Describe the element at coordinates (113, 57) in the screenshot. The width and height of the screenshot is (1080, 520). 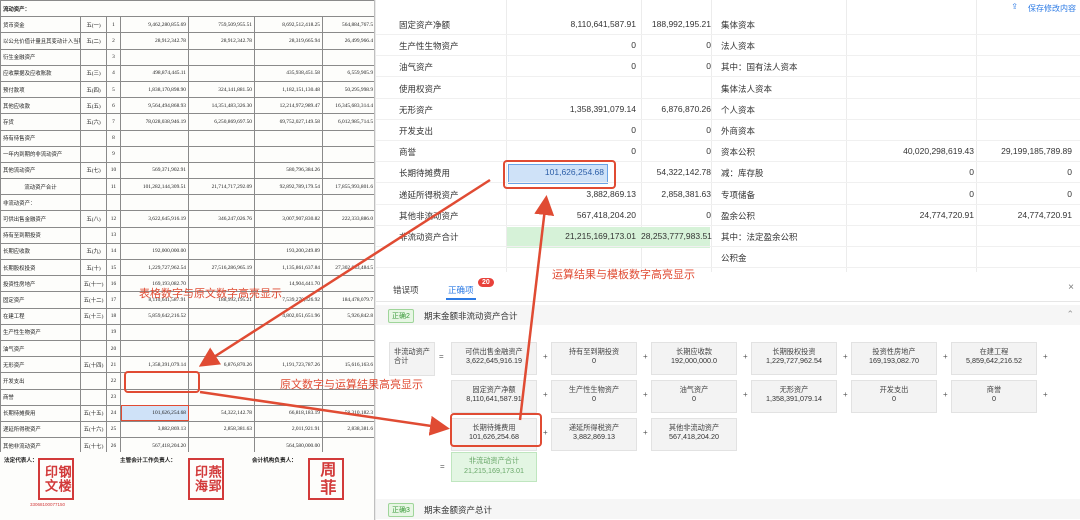
I see `doc-cell: 3` at that location.